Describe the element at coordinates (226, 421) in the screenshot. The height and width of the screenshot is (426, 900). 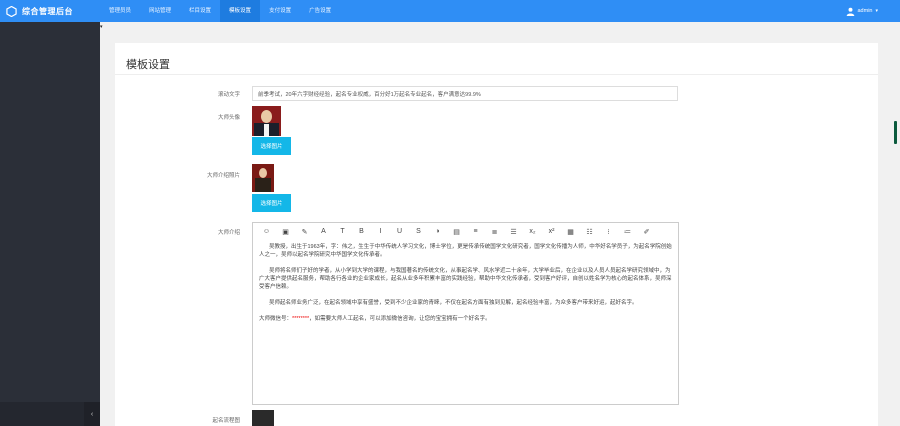
I see `name-photo-label: 起名流程图` at that location.